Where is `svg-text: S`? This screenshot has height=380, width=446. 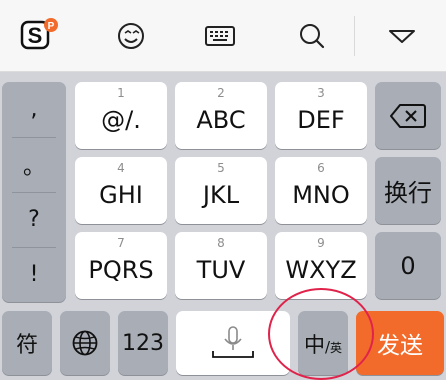 svg-text: S is located at coordinates (35, 35).